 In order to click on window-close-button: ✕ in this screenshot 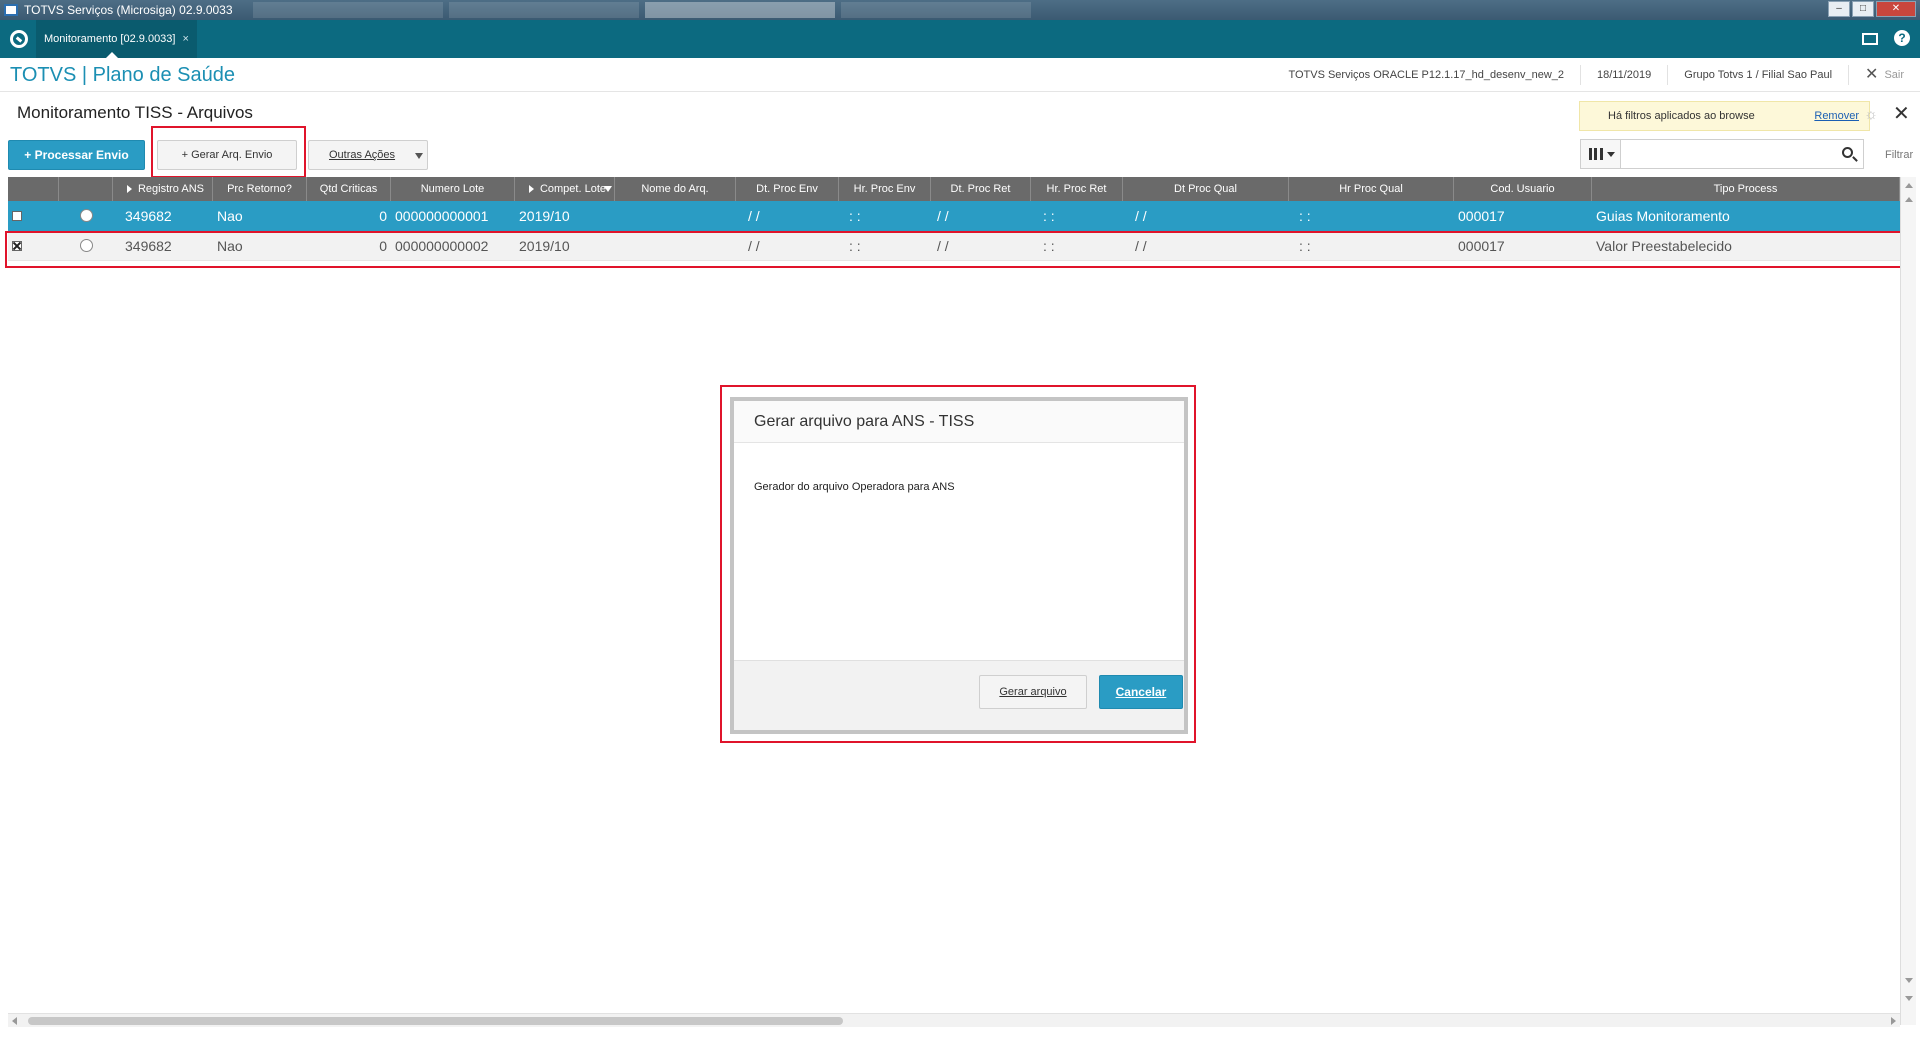, I will do `click(1896, 9)`.